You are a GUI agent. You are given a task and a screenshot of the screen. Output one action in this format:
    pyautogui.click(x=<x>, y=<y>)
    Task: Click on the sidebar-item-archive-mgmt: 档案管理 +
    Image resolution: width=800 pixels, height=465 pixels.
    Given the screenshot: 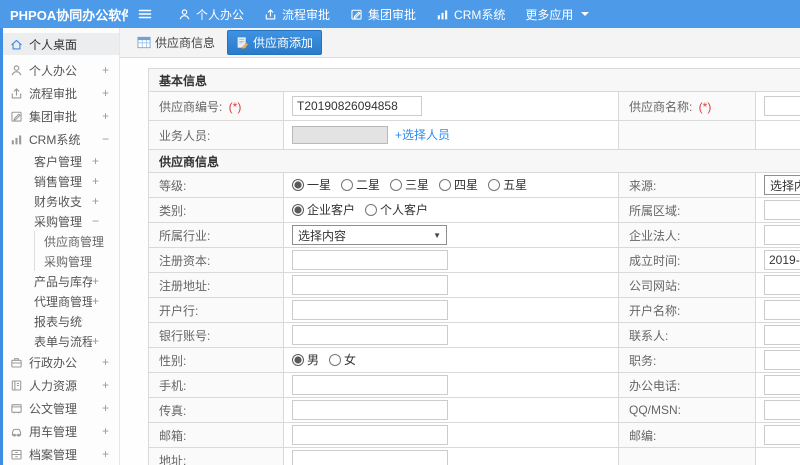 What is the action you would take?
    pyautogui.click(x=61, y=454)
    